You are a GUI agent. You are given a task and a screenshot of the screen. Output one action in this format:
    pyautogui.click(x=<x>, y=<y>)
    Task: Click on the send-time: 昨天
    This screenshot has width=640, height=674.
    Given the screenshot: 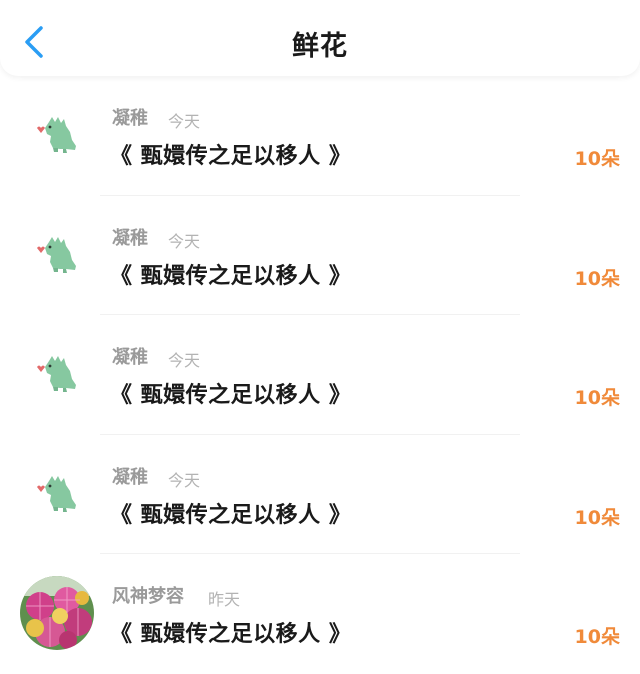 What is the action you would take?
    pyautogui.click(x=224, y=599)
    